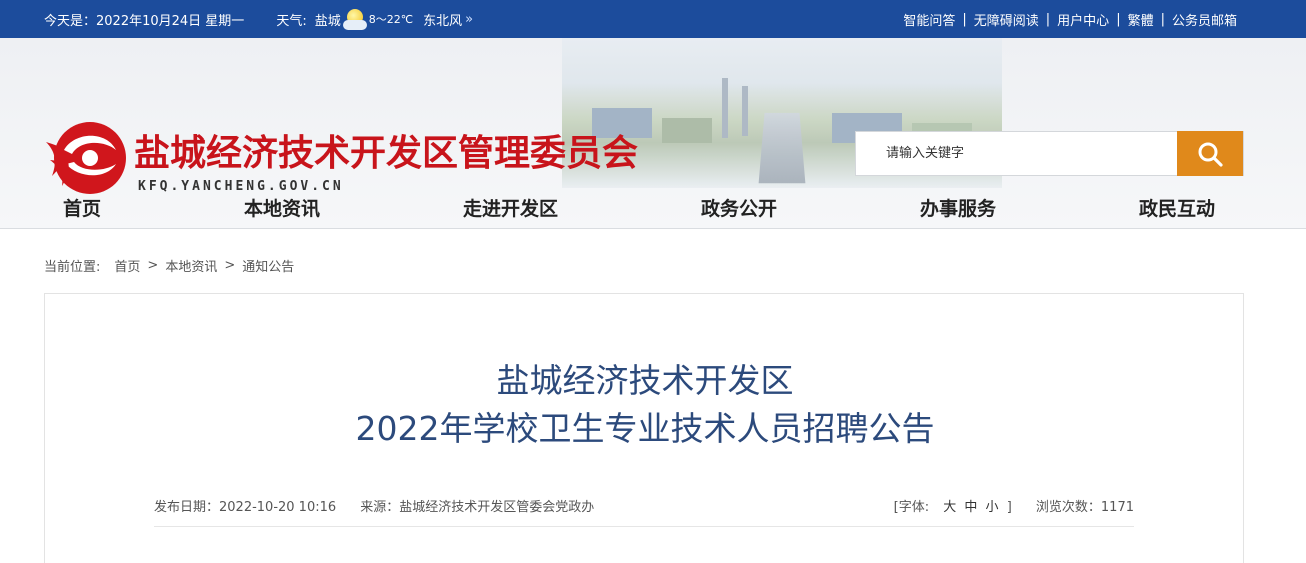 This screenshot has width=1306, height=563. I want to click on article-title-line1: 盐城经济技术开发区, so click(645, 380).